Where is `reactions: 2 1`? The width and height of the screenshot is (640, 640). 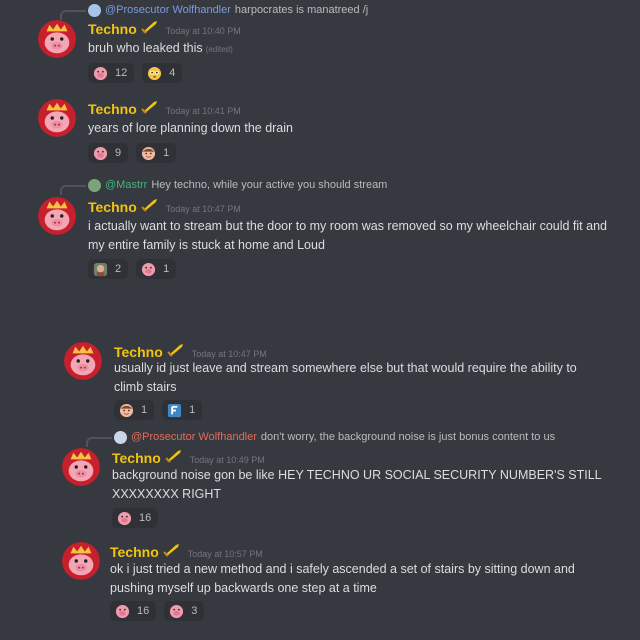 reactions: 2 1 is located at coordinates (132, 269).